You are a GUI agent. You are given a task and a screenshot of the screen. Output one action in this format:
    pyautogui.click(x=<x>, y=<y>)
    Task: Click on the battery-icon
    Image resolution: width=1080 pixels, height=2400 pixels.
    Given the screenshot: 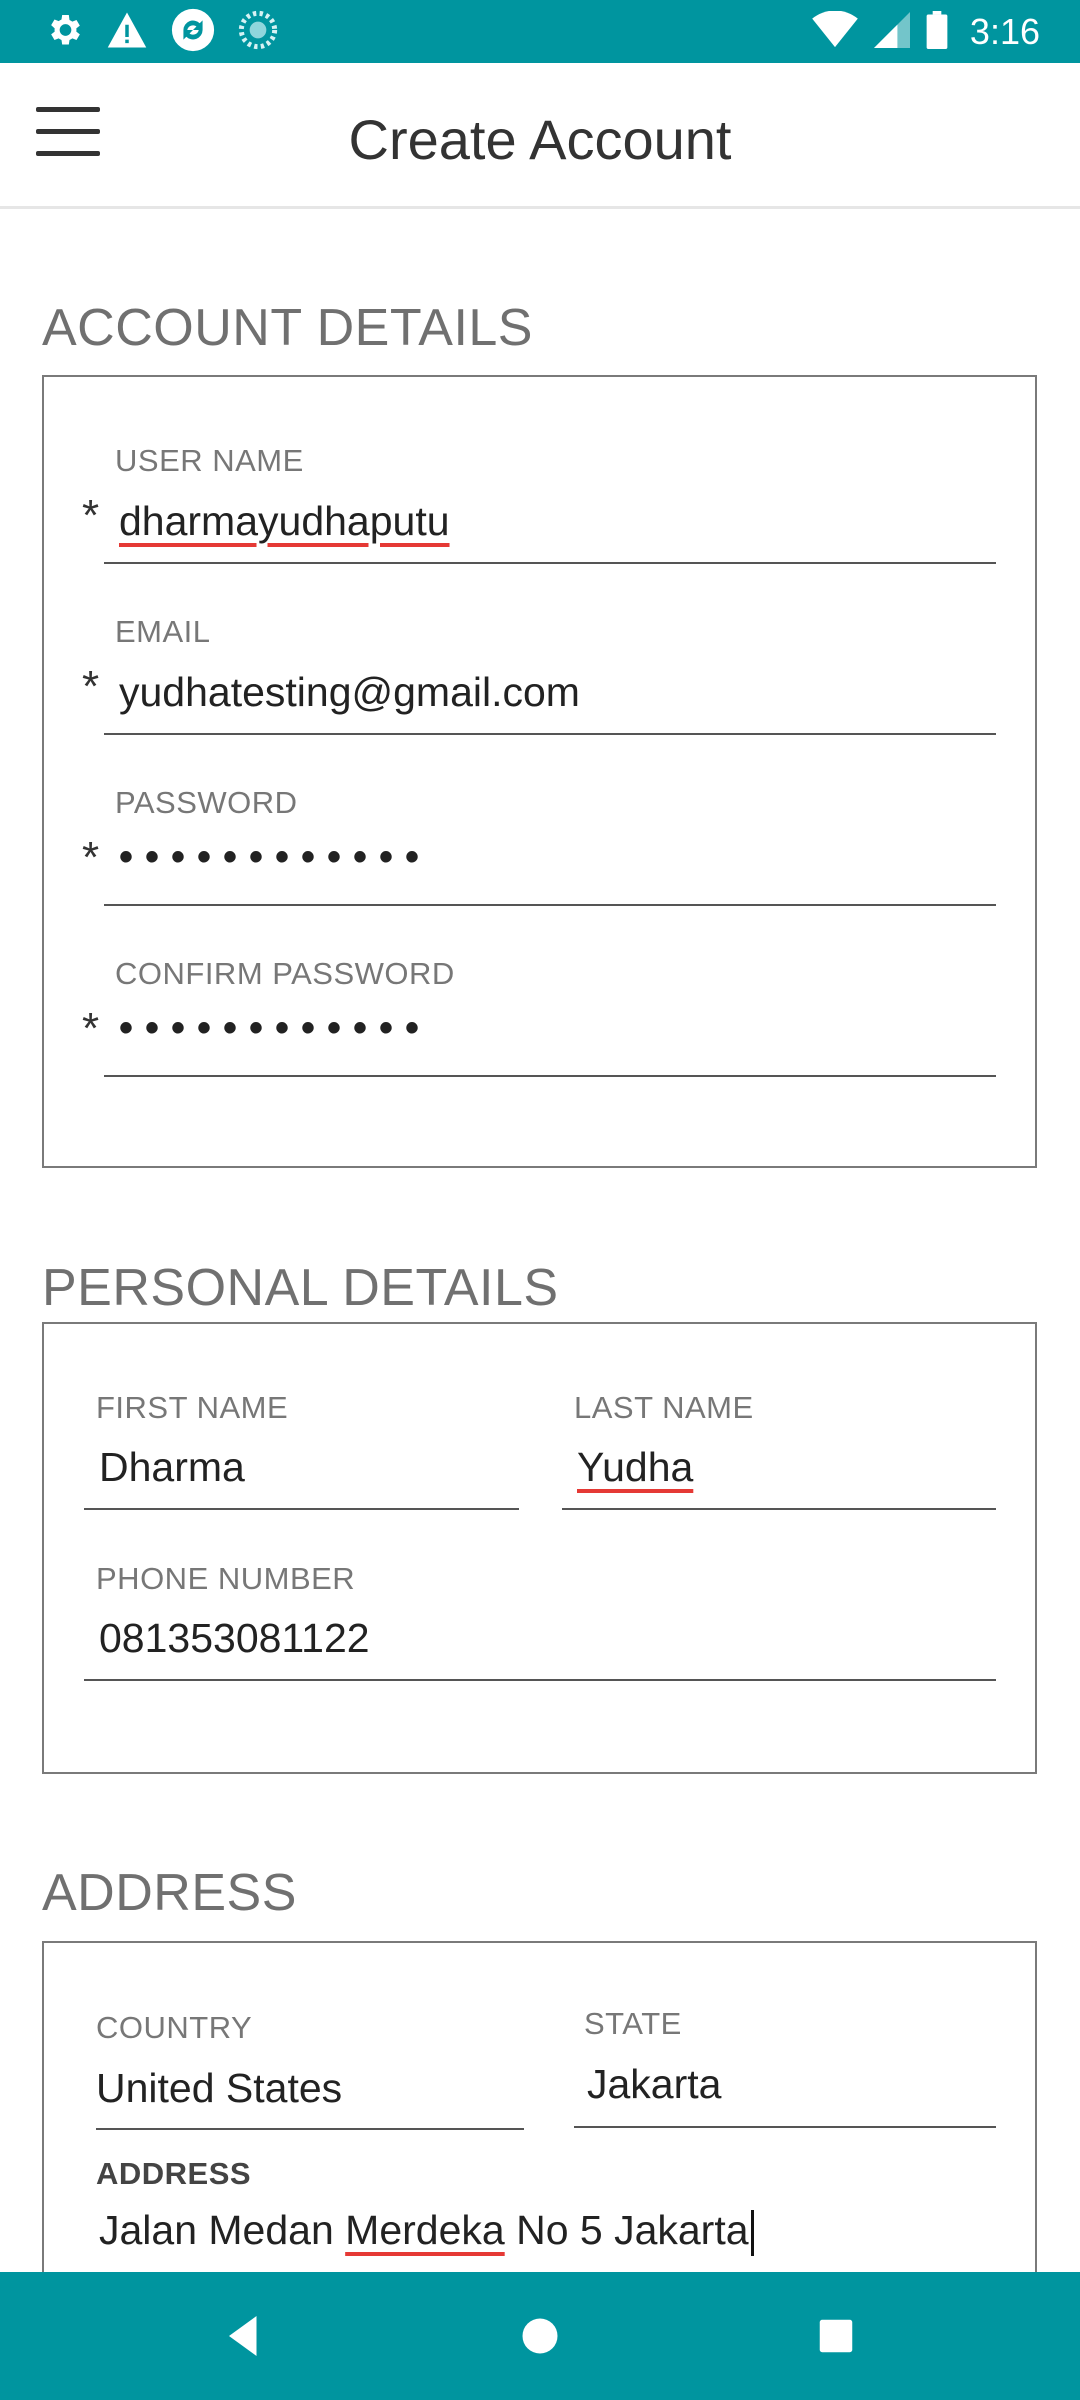 What is the action you would take?
    pyautogui.click(x=937, y=32)
    